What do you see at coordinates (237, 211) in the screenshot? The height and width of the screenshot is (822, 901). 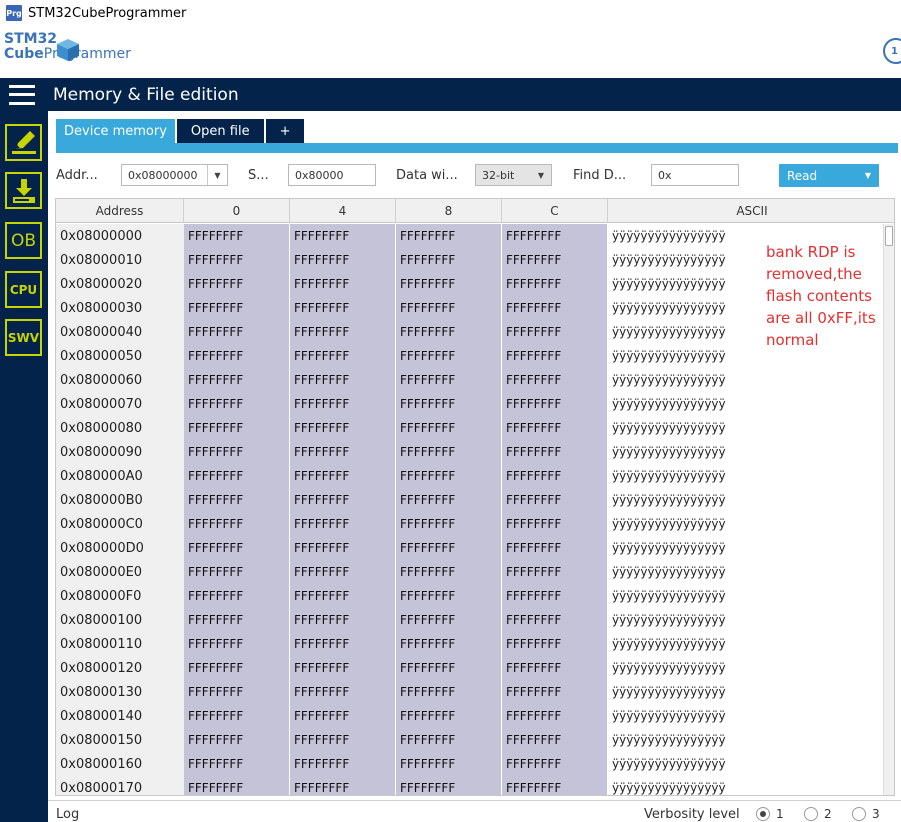 I see `column-header-0: 0` at bounding box center [237, 211].